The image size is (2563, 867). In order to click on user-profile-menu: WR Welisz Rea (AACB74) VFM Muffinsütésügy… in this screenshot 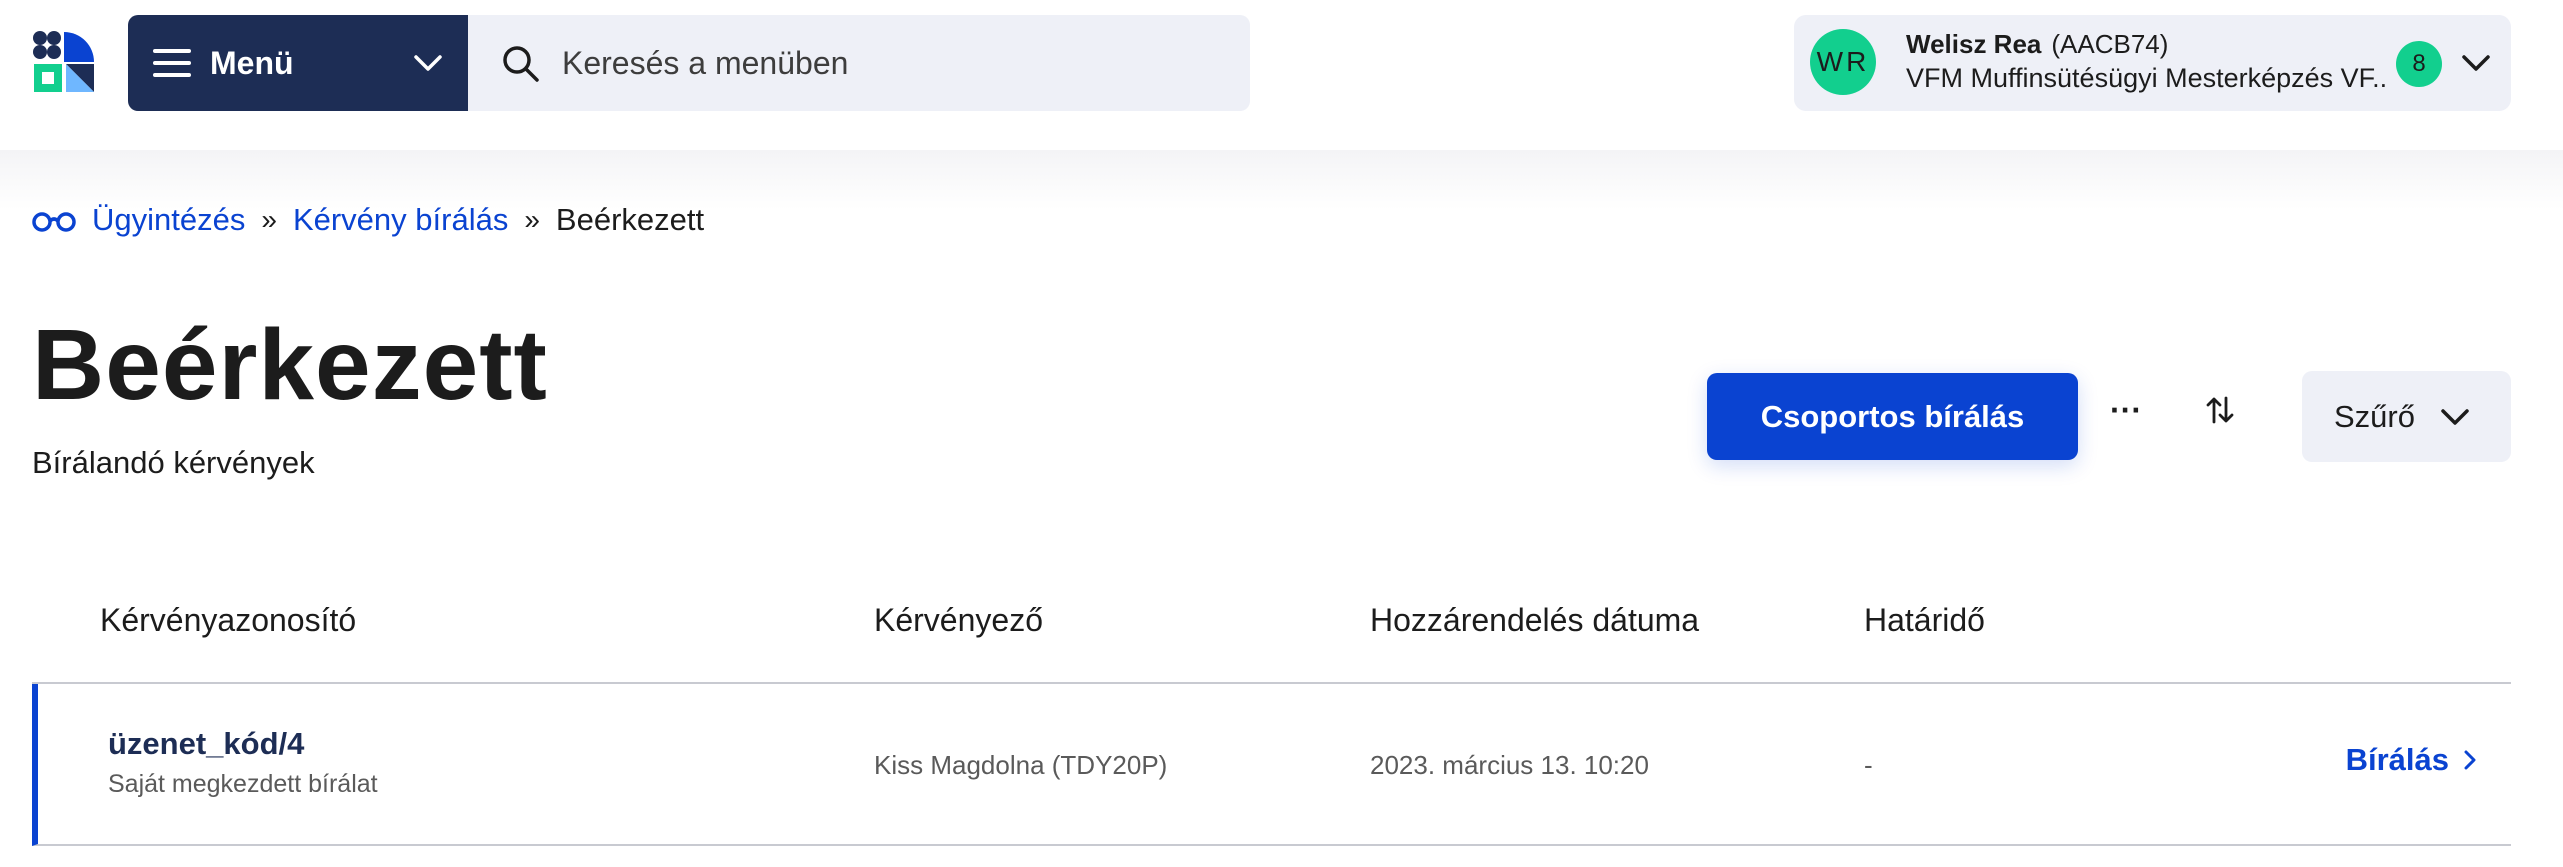, I will do `click(2152, 63)`.